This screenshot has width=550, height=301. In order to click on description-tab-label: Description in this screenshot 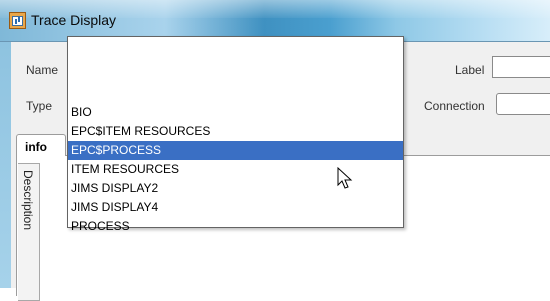, I will do `click(28, 200)`.